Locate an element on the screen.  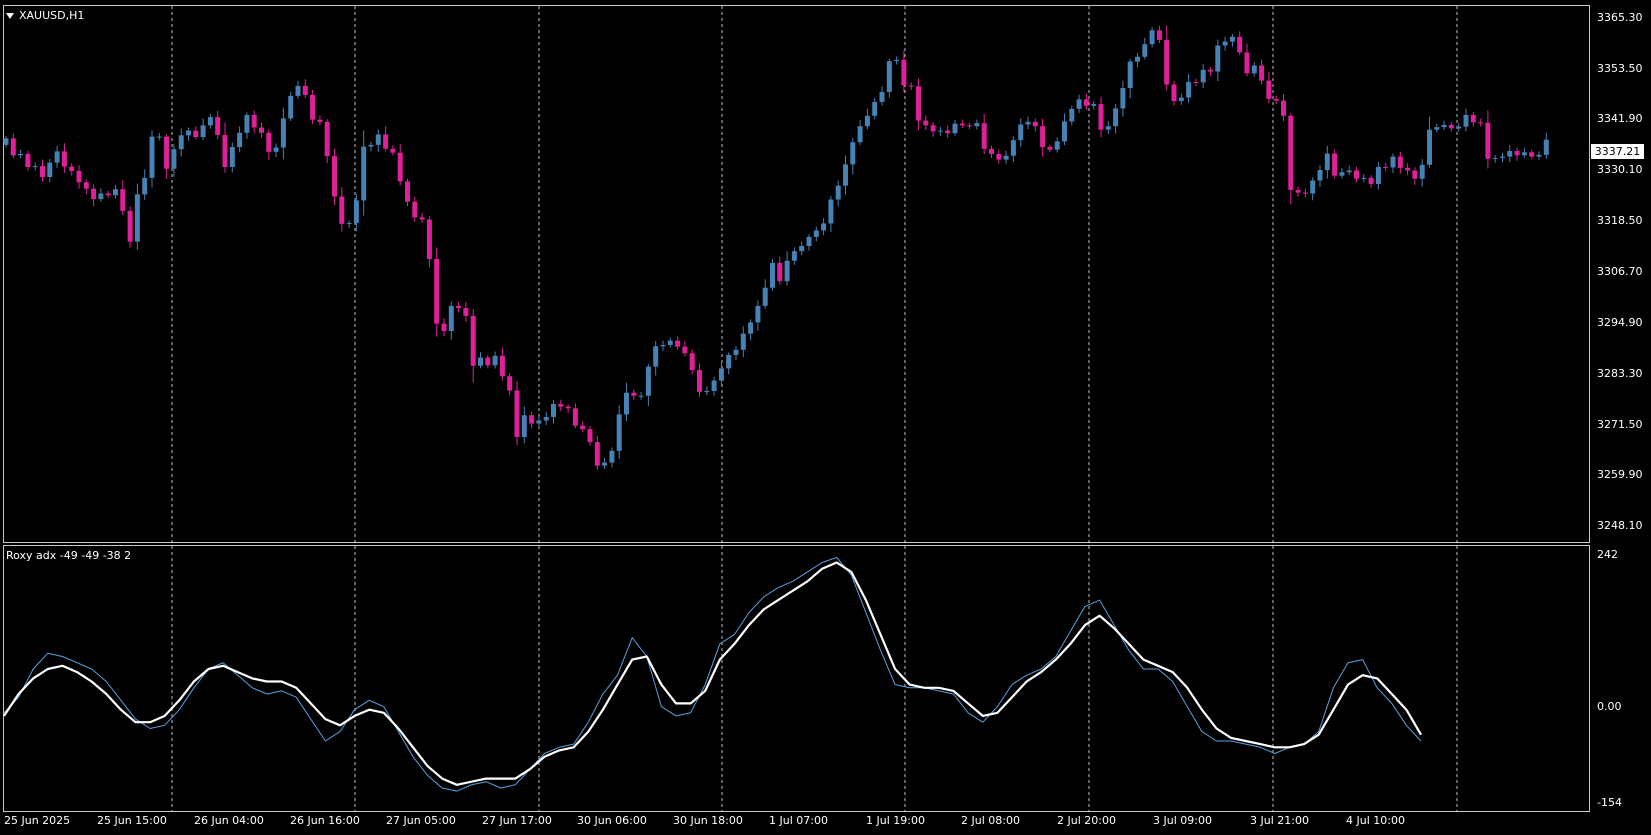
indicator-label: Roxy adx -49 -49 -38 2 is located at coordinates (69, 555).